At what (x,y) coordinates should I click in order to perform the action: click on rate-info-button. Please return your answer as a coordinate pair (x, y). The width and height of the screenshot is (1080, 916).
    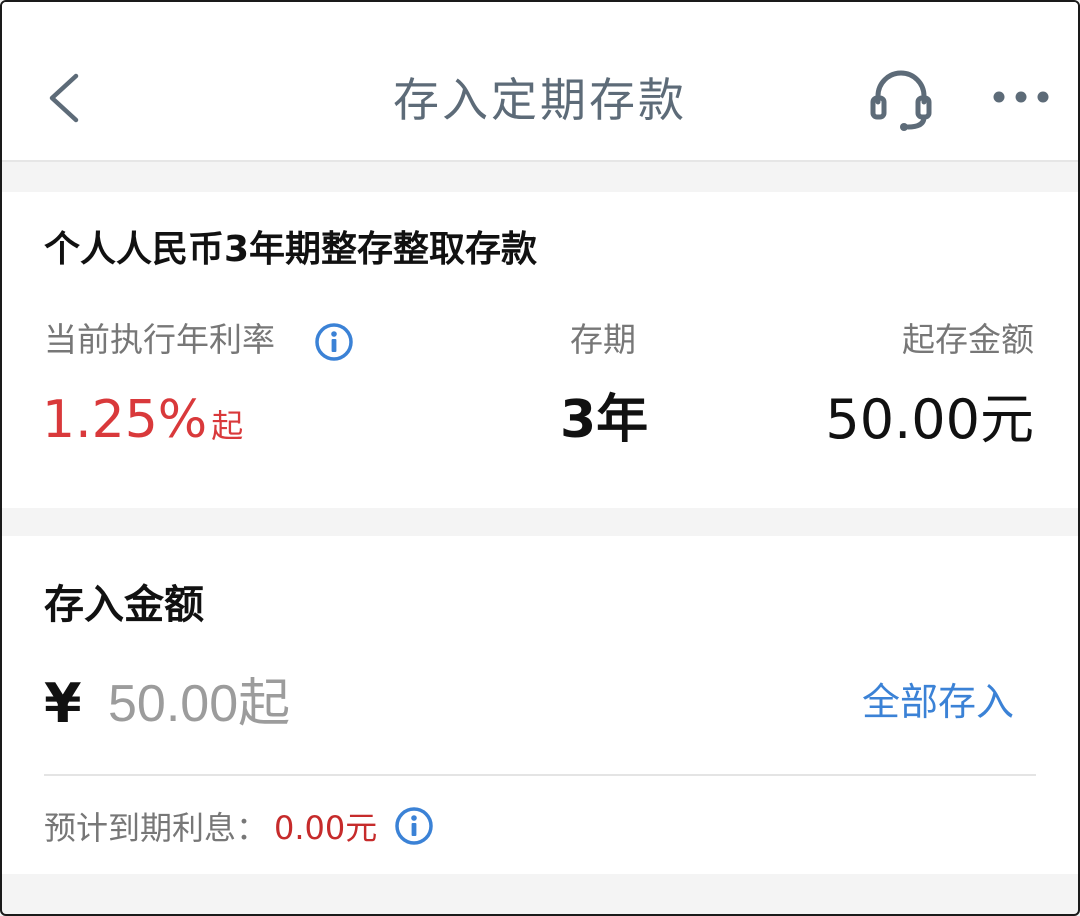
    Looking at the image, I should click on (334, 342).